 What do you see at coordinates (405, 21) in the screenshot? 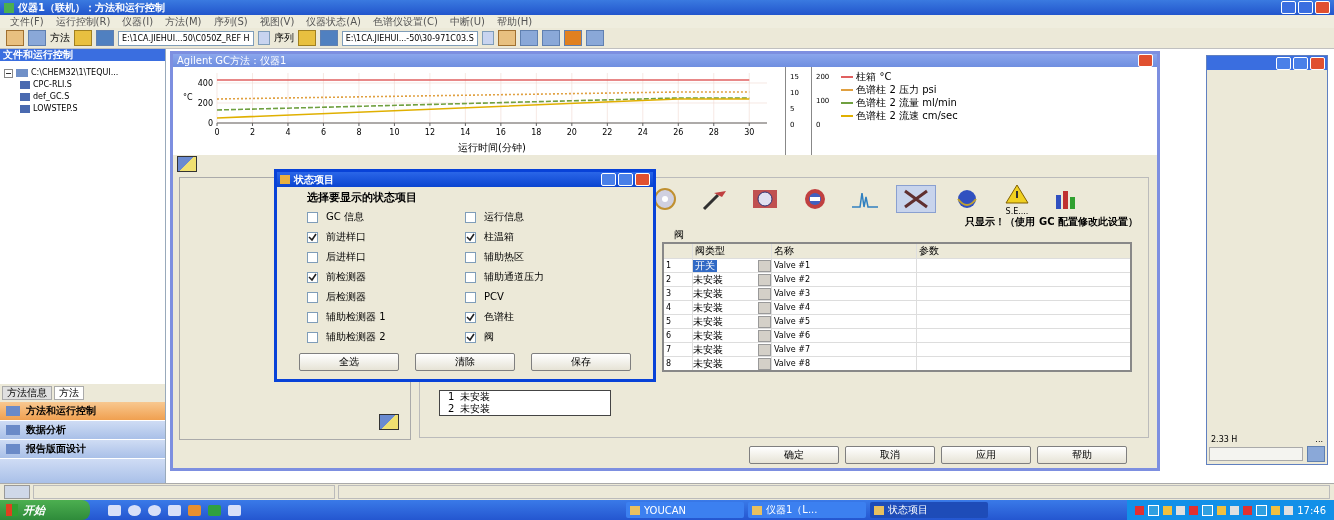
I see `menu-item: 色谱仪设置(C)` at bounding box center [405, 21].